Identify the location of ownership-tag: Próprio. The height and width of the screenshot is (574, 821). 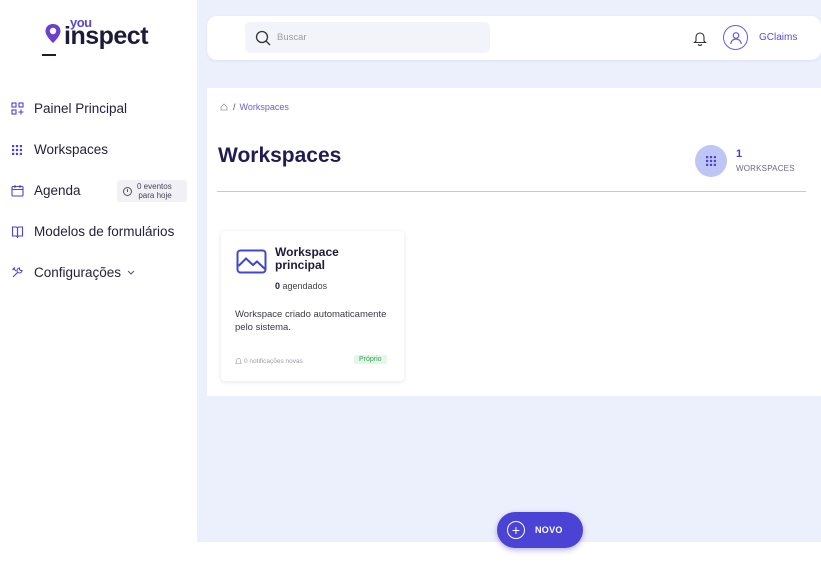
(370, 359).